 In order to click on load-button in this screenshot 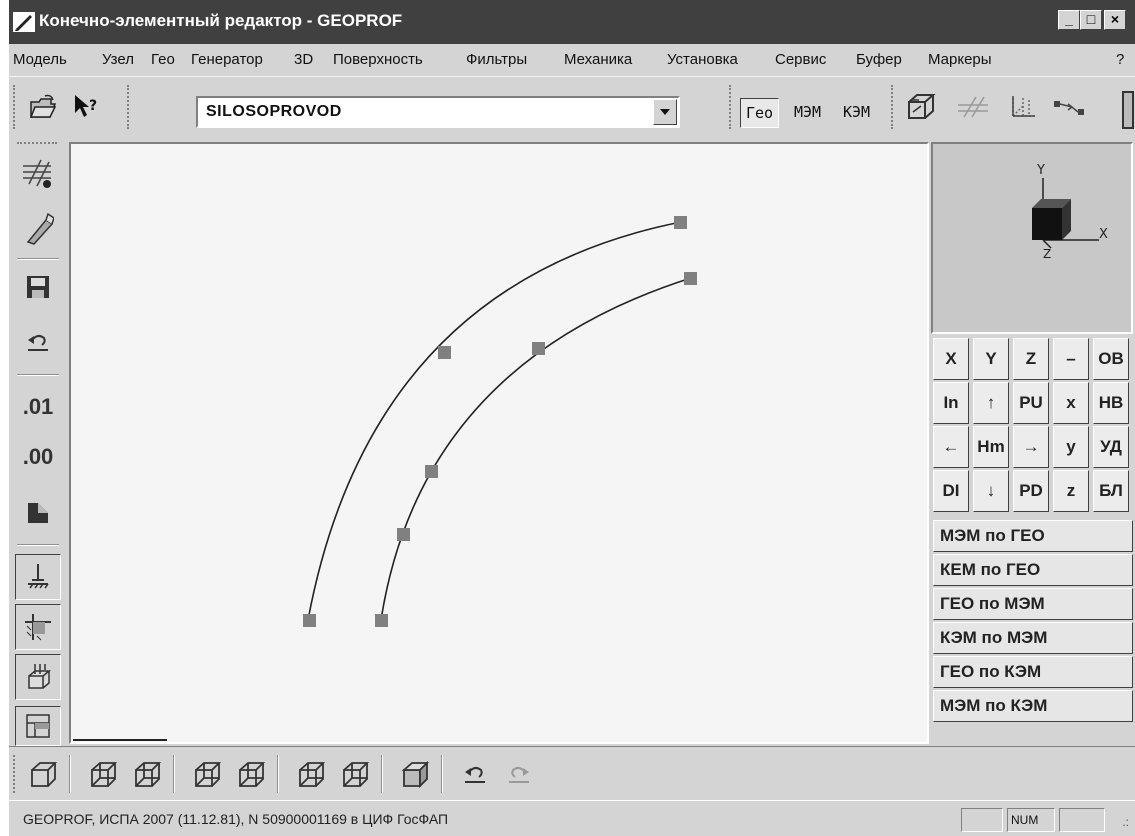, I will do `click(38, 677)`.